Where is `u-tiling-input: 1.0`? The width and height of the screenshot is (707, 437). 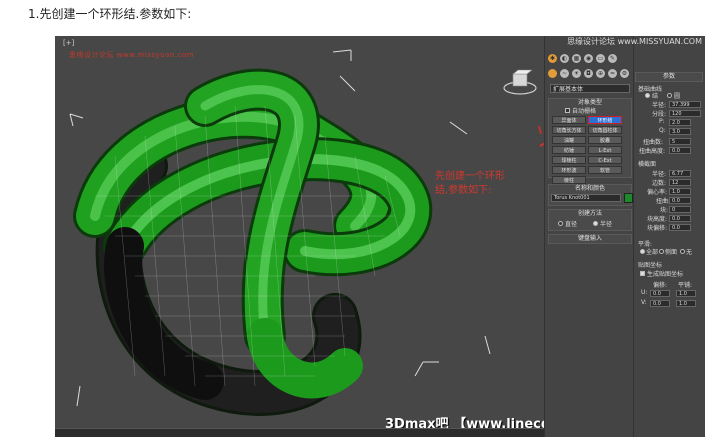
u-tiling-input: 1.0 is located at coordinates (686, 293).